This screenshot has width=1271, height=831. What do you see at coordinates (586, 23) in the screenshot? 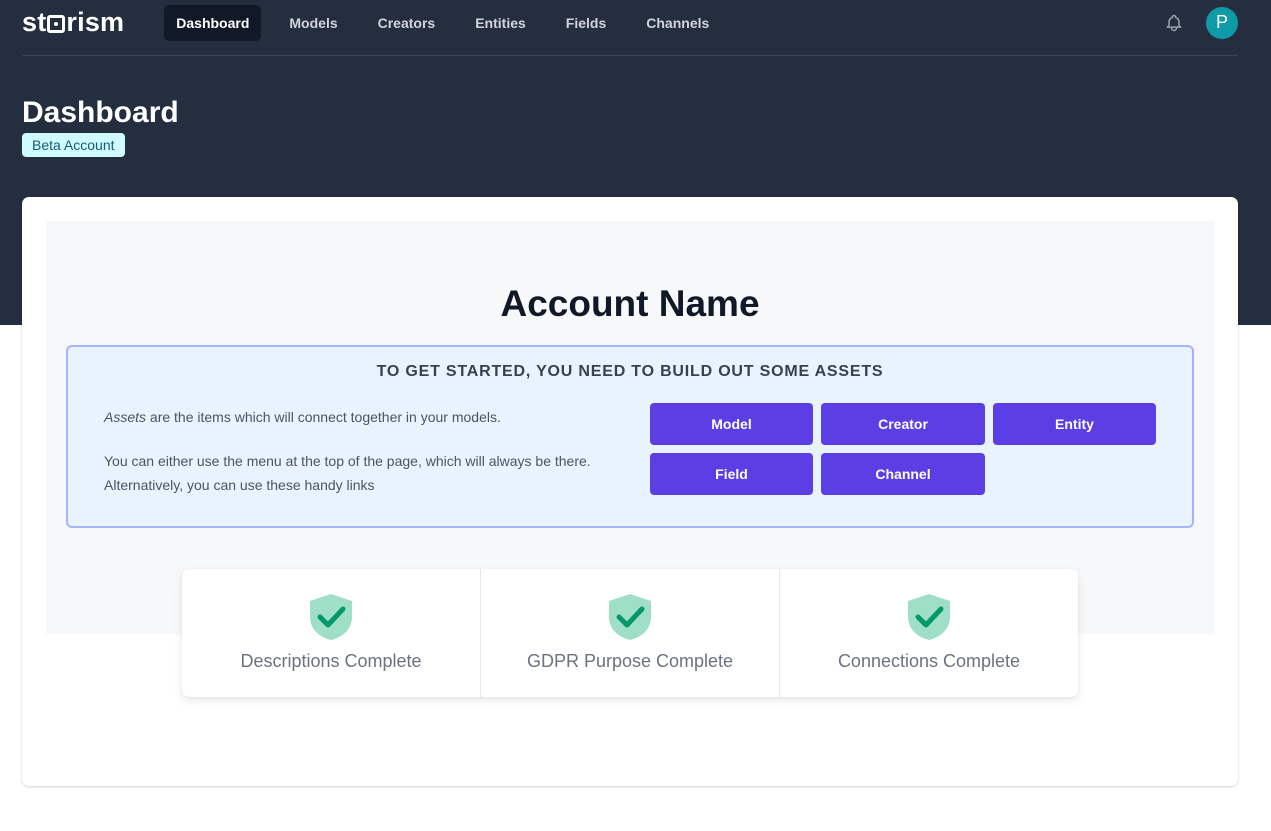
I see `nav-item-fields: Fields` at bounding box center [586, 23].